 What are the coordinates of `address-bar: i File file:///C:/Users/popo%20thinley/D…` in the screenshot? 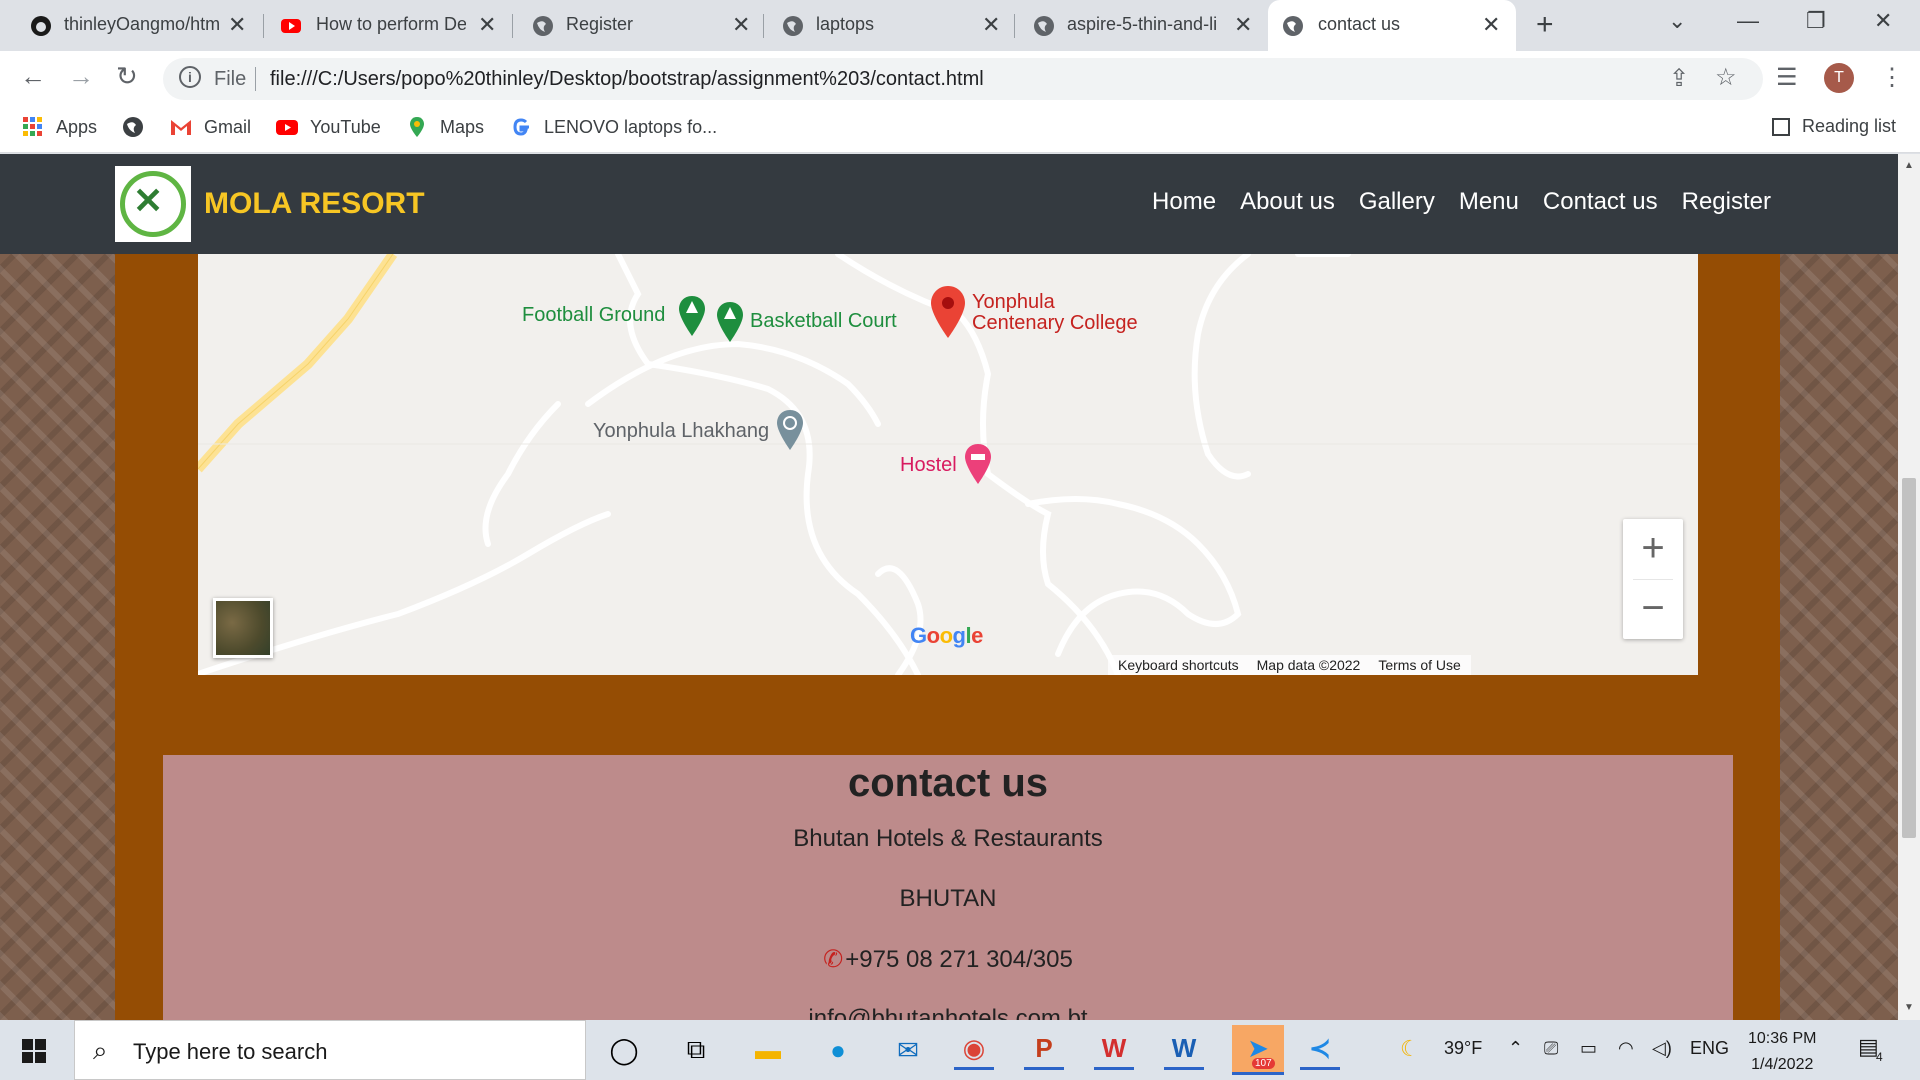 It's located at (963, 79).